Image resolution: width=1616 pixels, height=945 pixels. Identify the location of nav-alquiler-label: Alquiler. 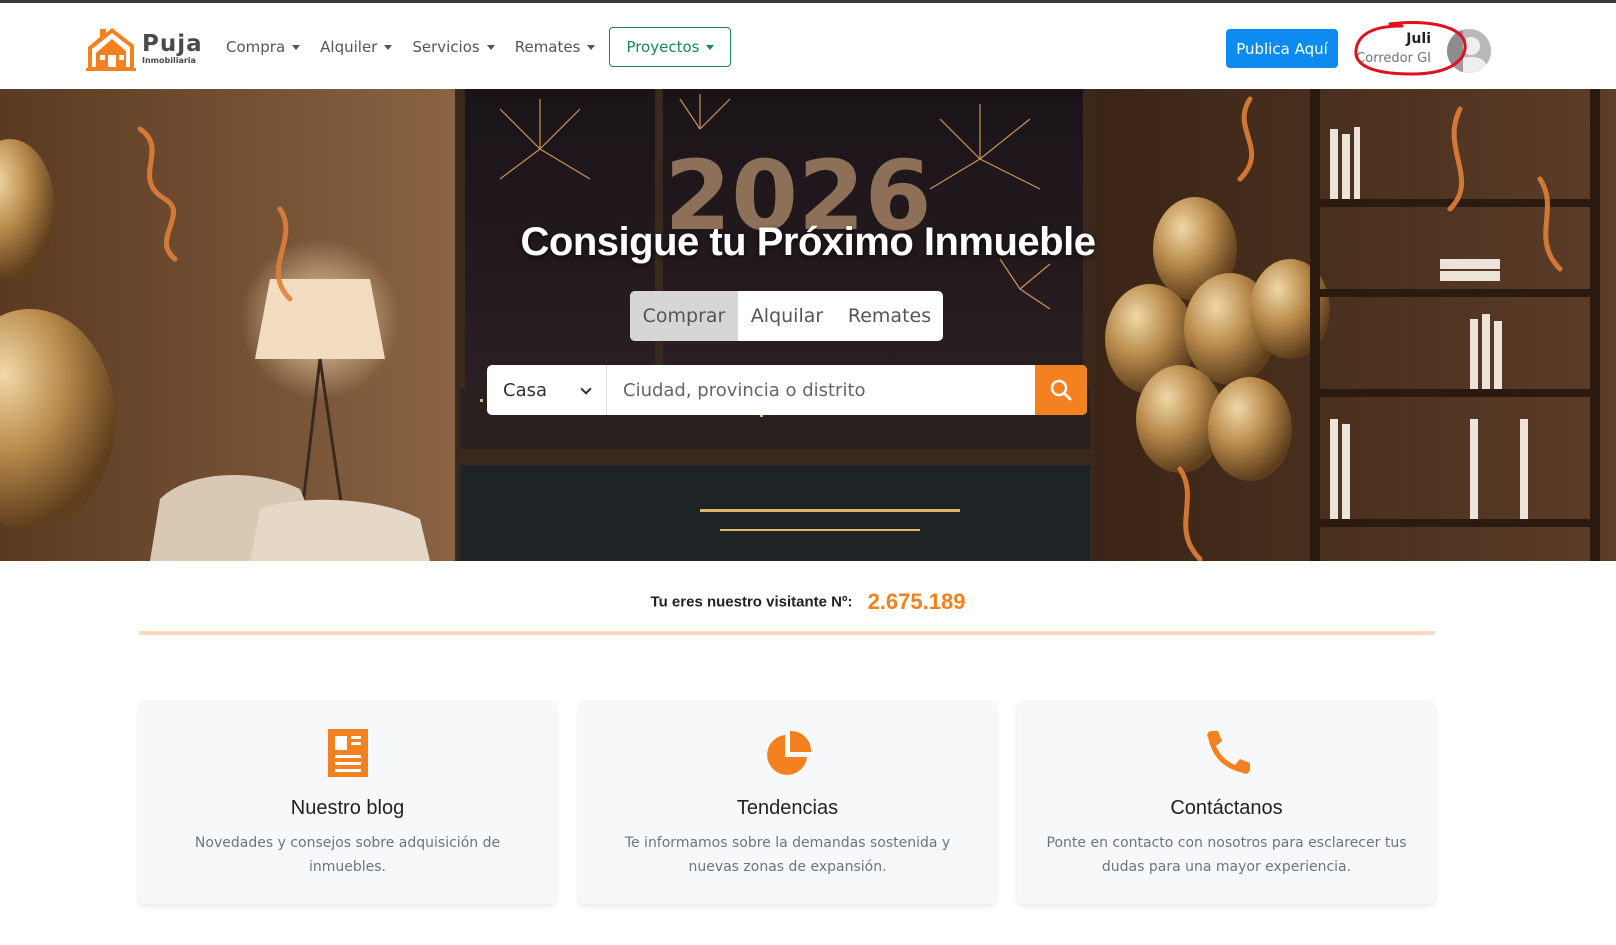
(349, 47).